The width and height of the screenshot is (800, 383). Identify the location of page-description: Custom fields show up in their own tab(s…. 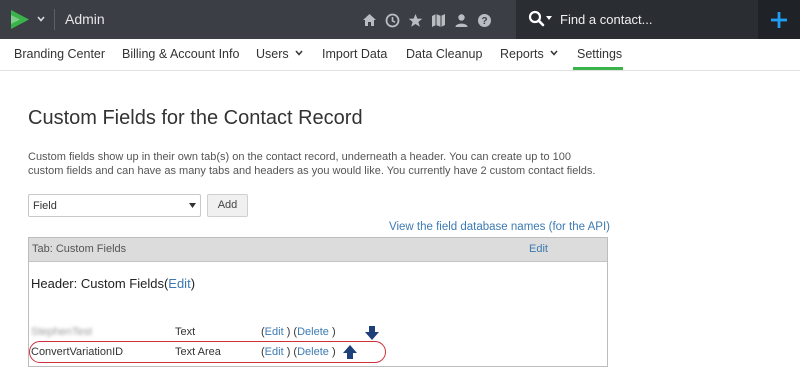
(312, 164).